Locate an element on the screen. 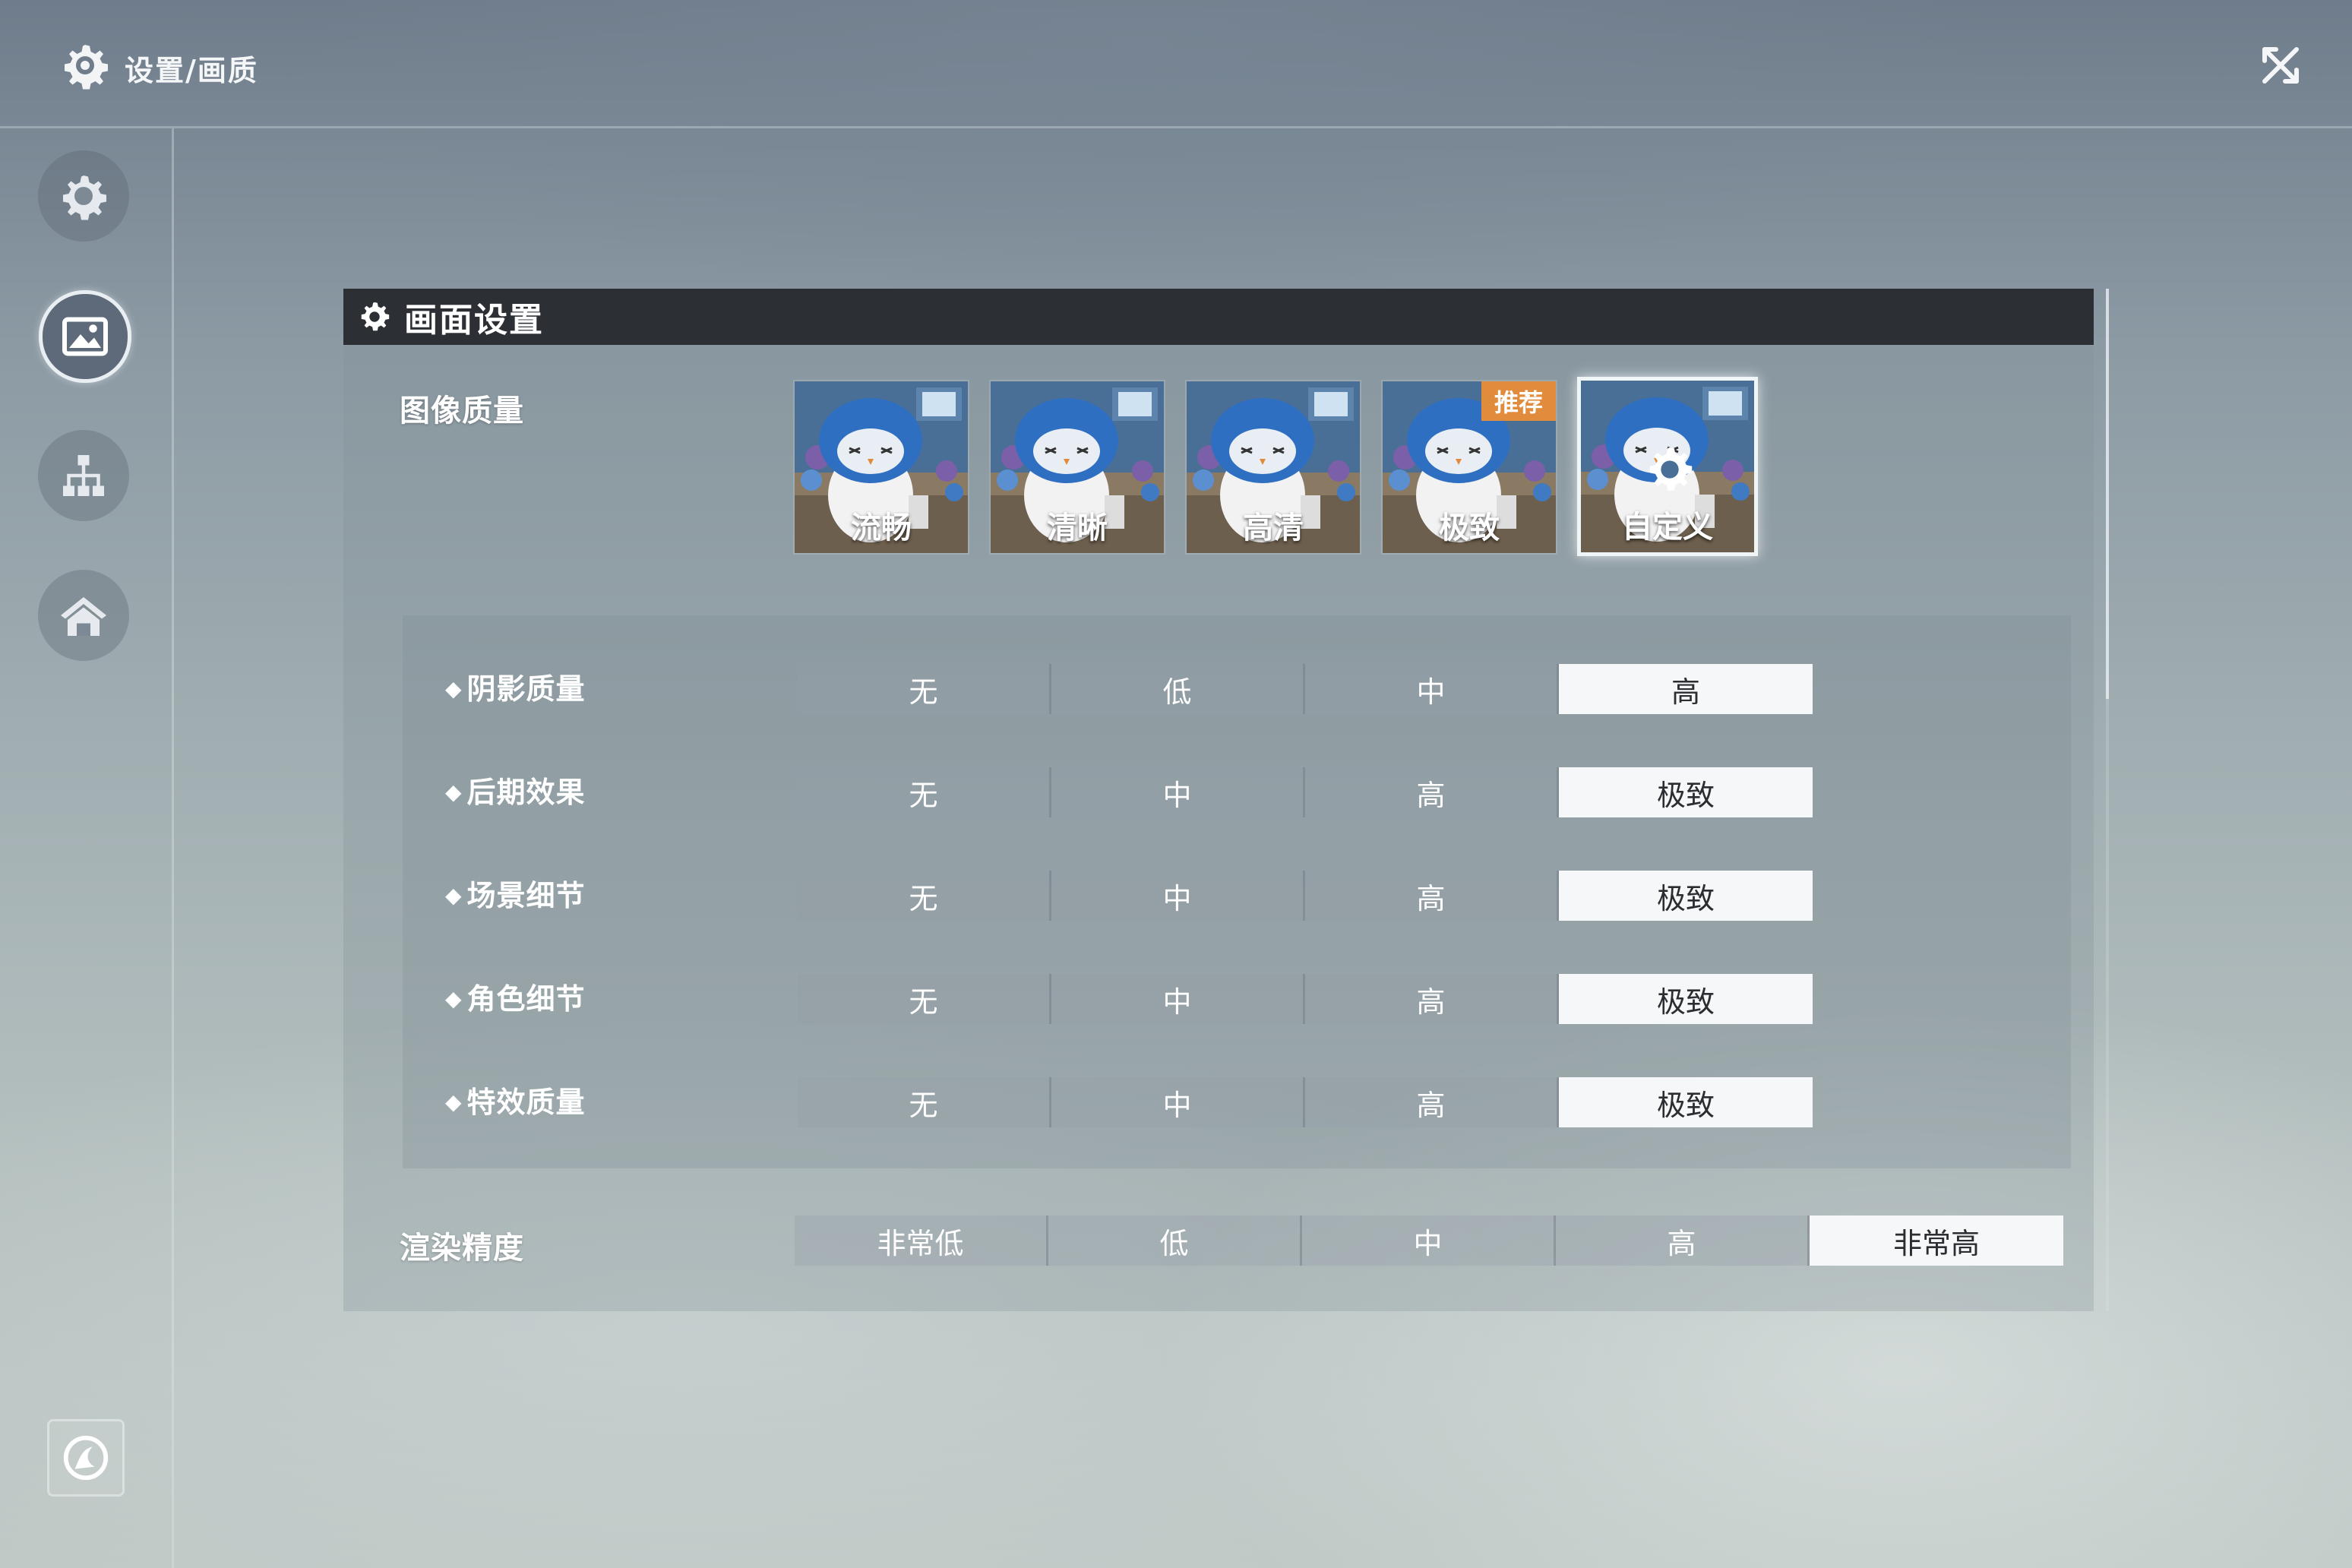  home-icon is located at coordinates (83, 616).